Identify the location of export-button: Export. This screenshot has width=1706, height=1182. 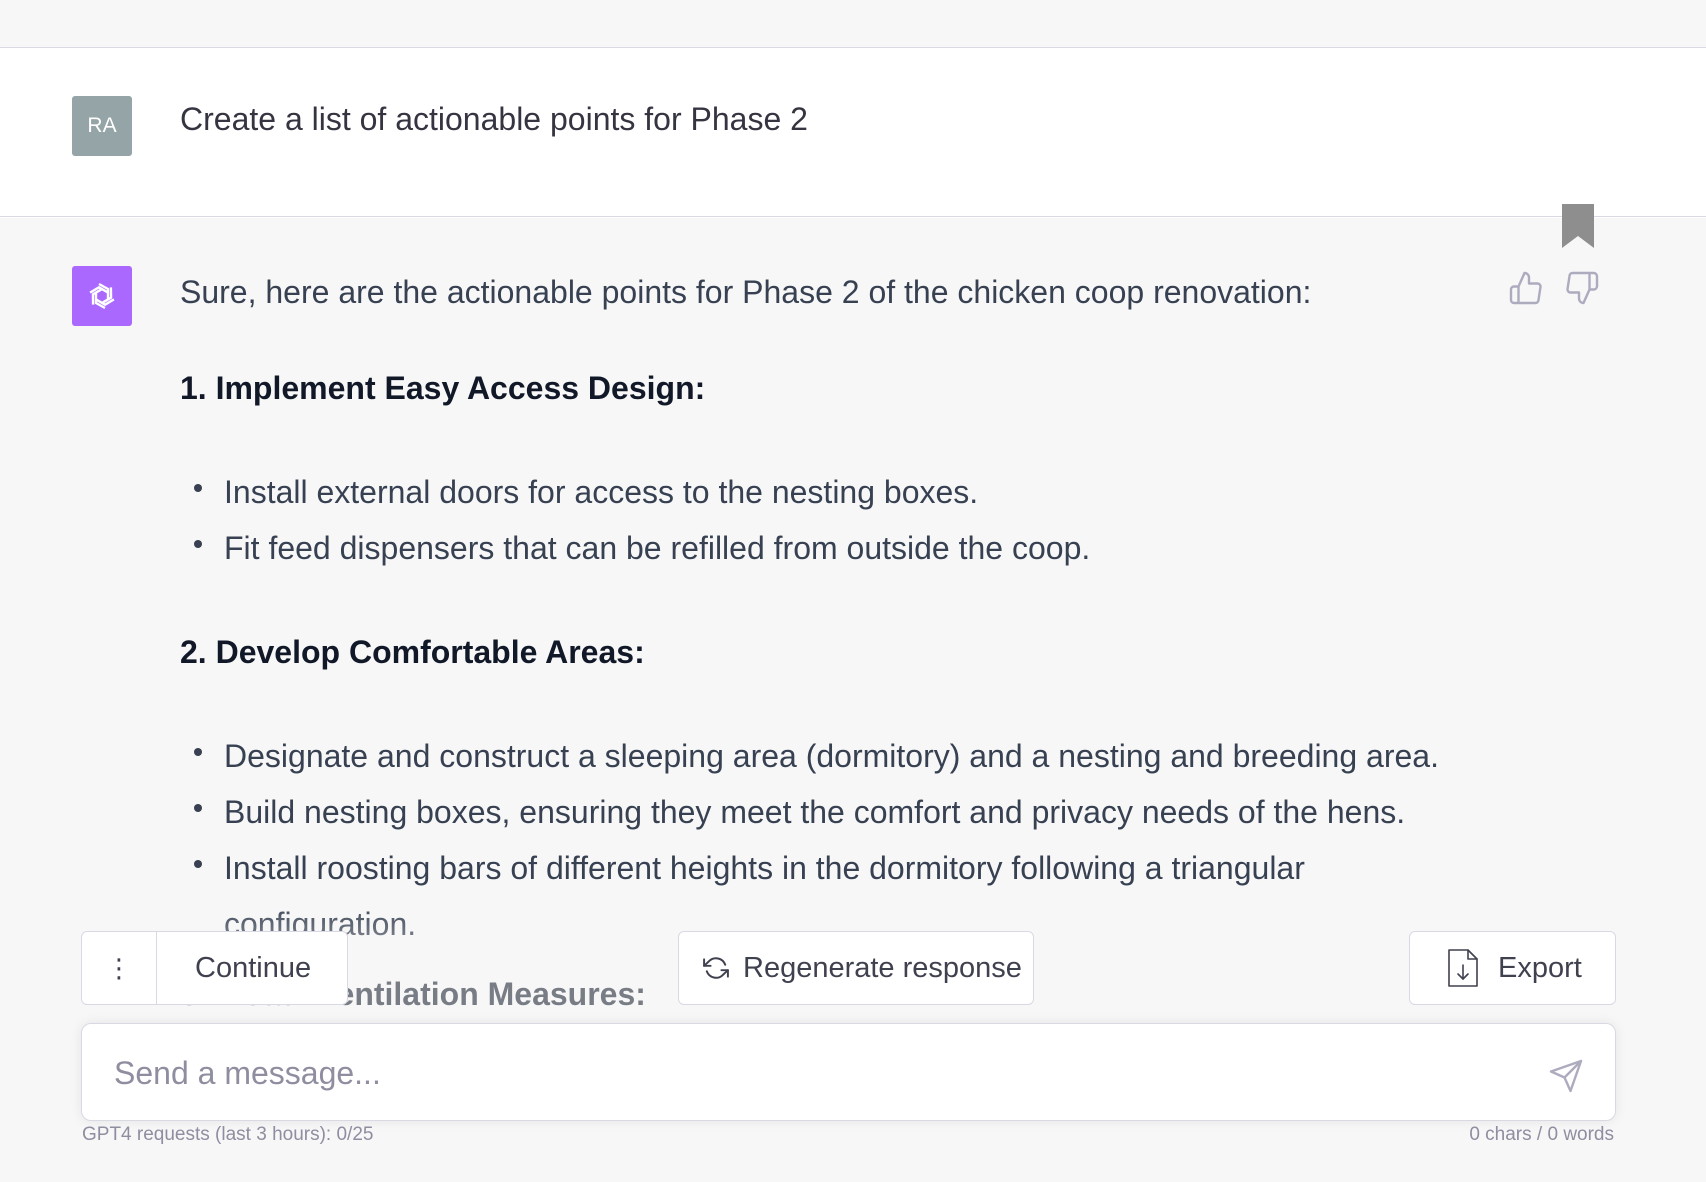
(1512, 968).